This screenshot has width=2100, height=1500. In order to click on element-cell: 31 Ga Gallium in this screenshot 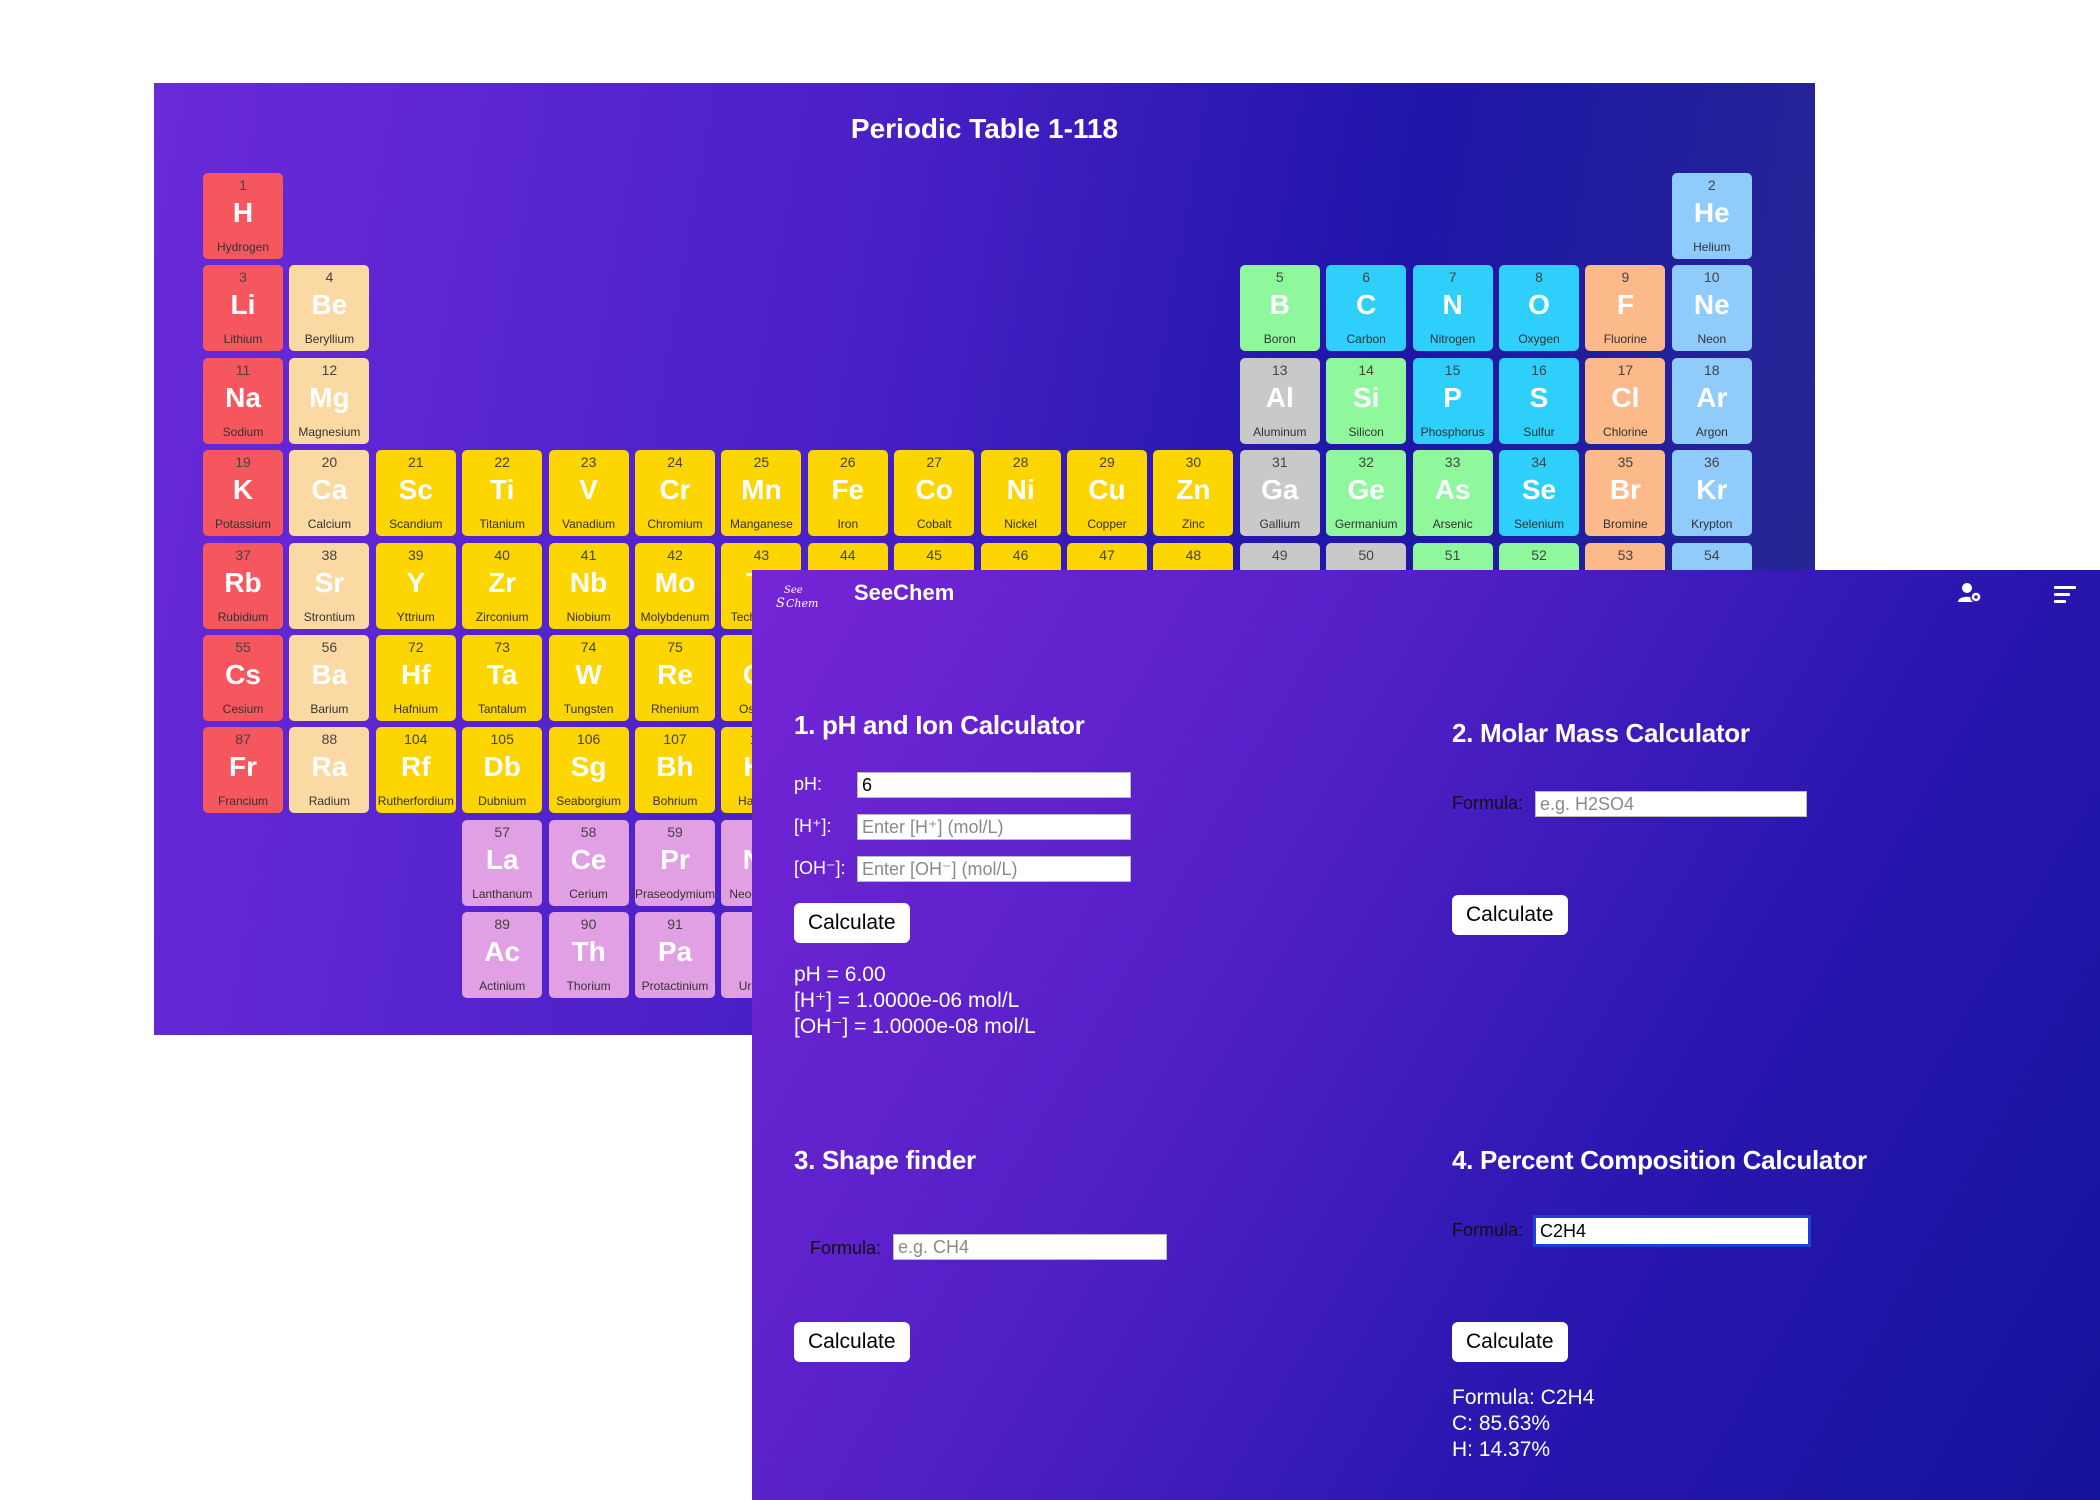, I will do `click(1279, 493)`.